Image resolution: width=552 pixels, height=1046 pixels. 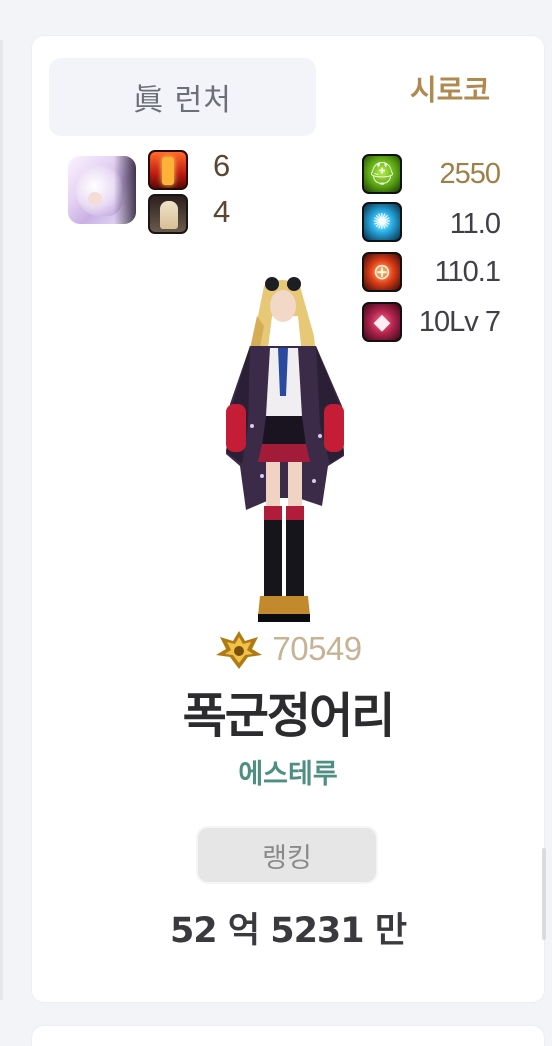 What do you see at coordinates (288, 1036) in the screenshot?
I see `next-card` at bounding box center [288, 1036].